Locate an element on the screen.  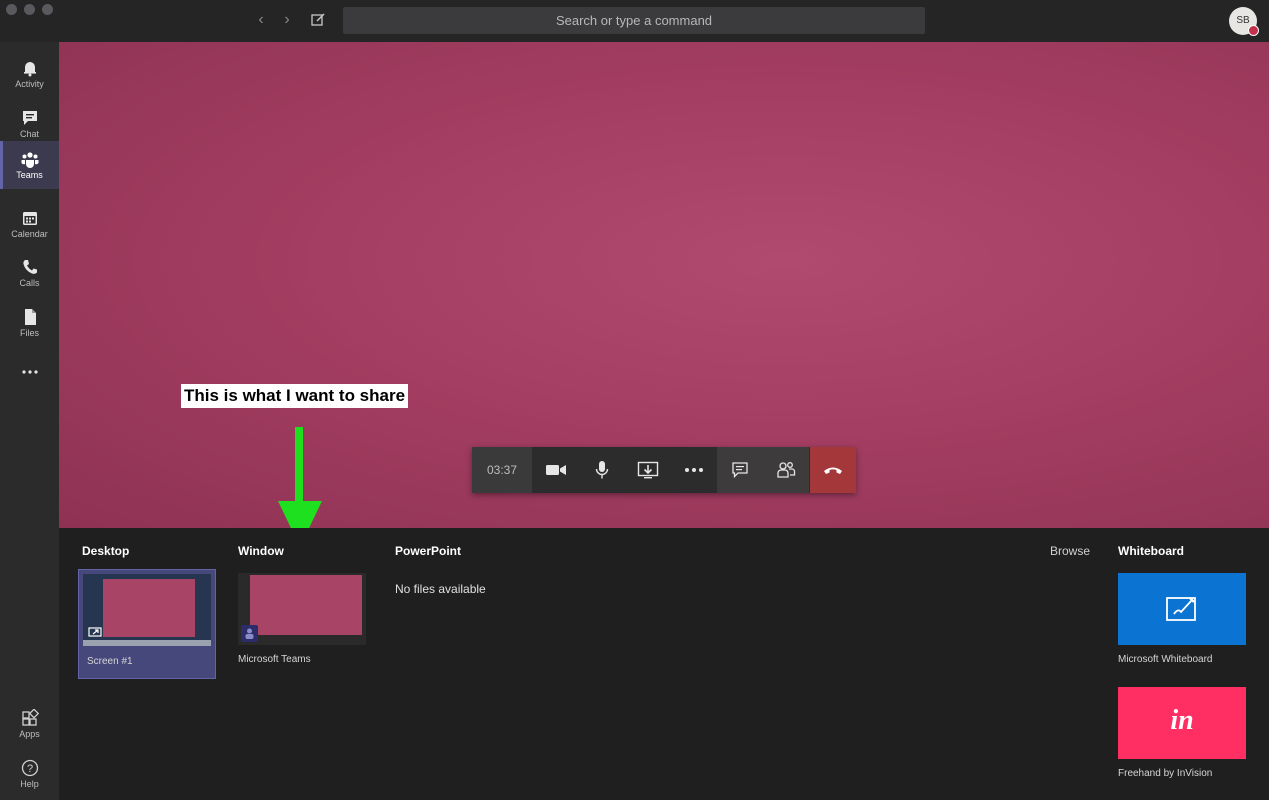
rail-item-files: Files is located at coordinates (29, 323).